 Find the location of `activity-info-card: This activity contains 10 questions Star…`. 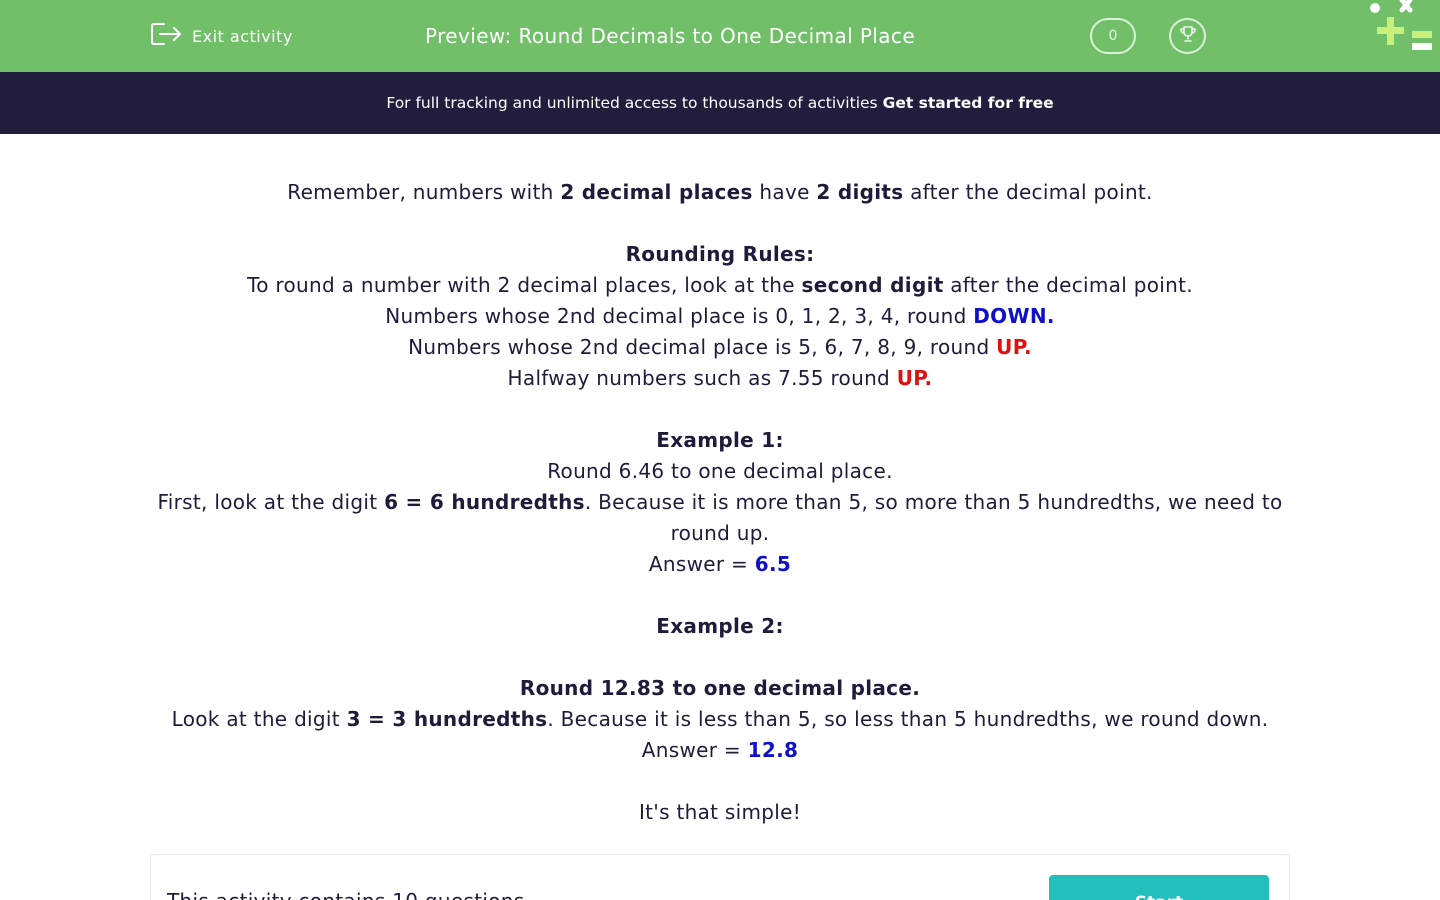

activity-info-card: This activity contains 10 questions Star… is located at coordinates (720, 877).